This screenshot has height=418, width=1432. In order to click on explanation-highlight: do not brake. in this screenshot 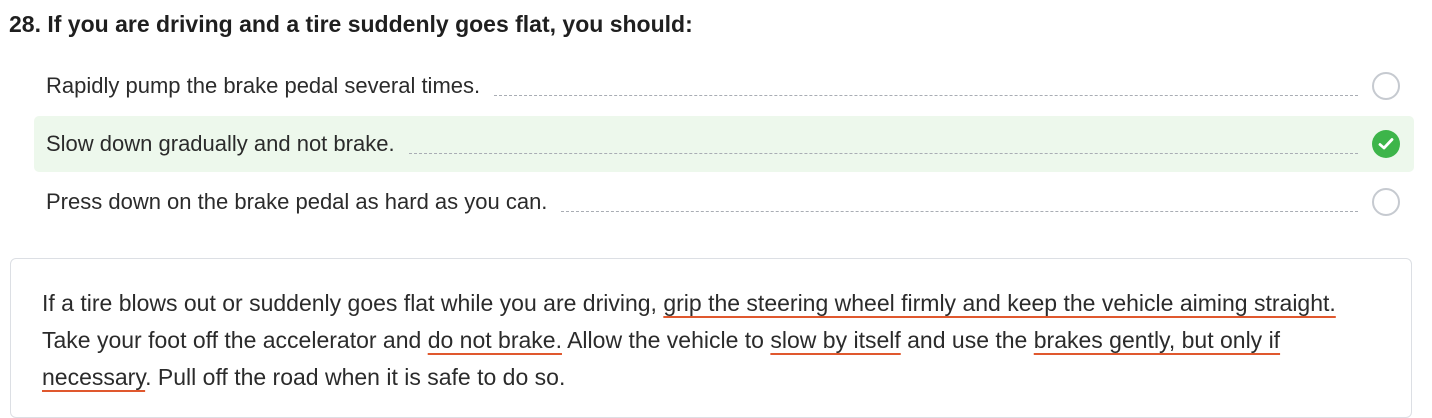, I will do `click(494, 340)`.